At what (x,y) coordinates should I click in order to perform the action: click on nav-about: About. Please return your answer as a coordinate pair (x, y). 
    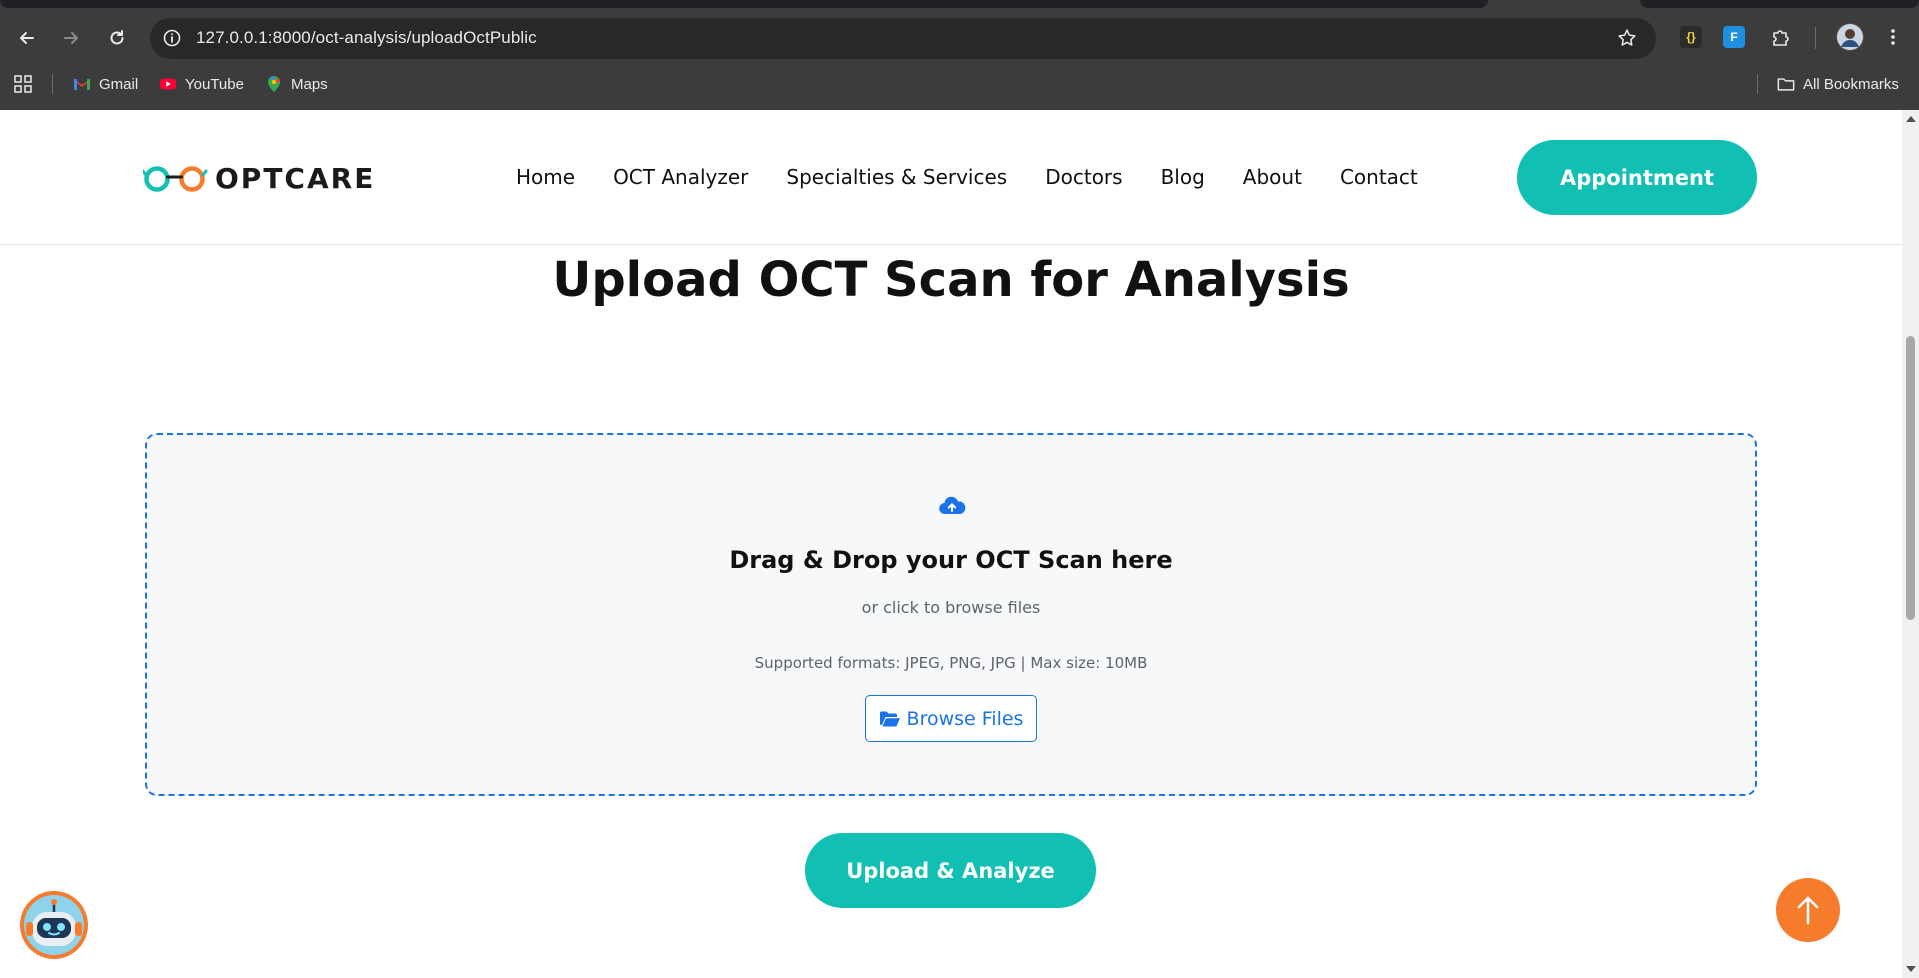
    Looking at the image, I should click on (1272, 177).